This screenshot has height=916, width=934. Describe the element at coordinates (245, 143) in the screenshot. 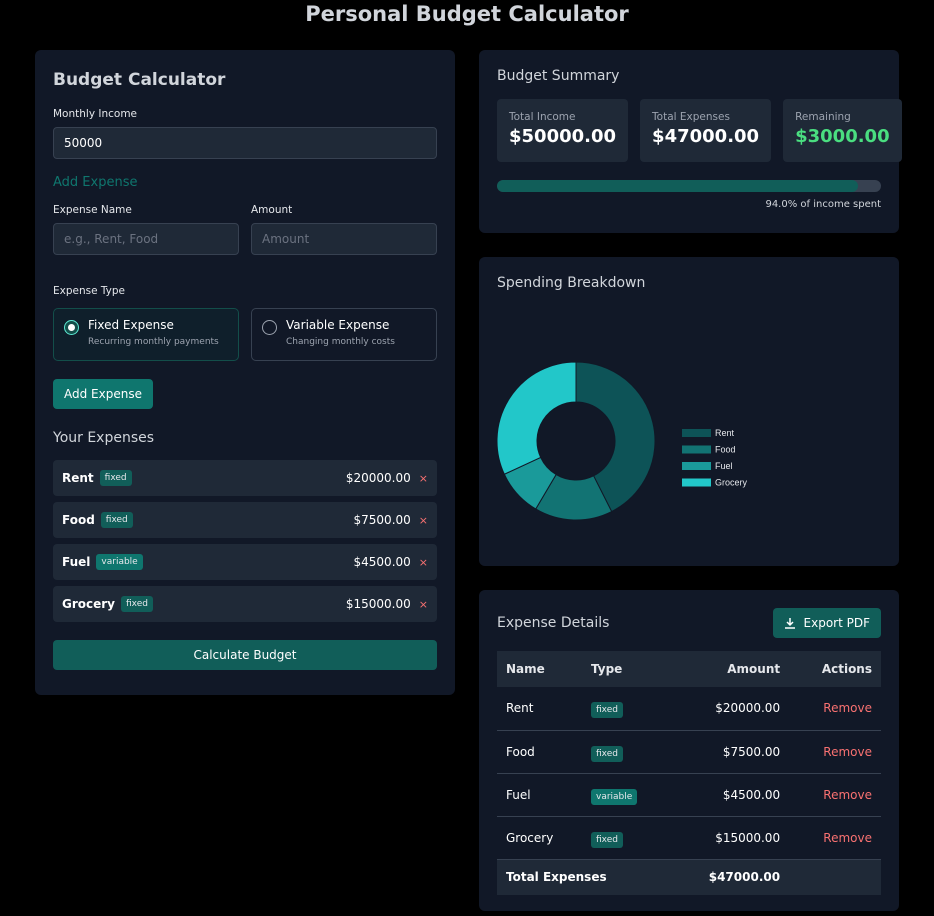

I see `monthly-income-input` at that location.